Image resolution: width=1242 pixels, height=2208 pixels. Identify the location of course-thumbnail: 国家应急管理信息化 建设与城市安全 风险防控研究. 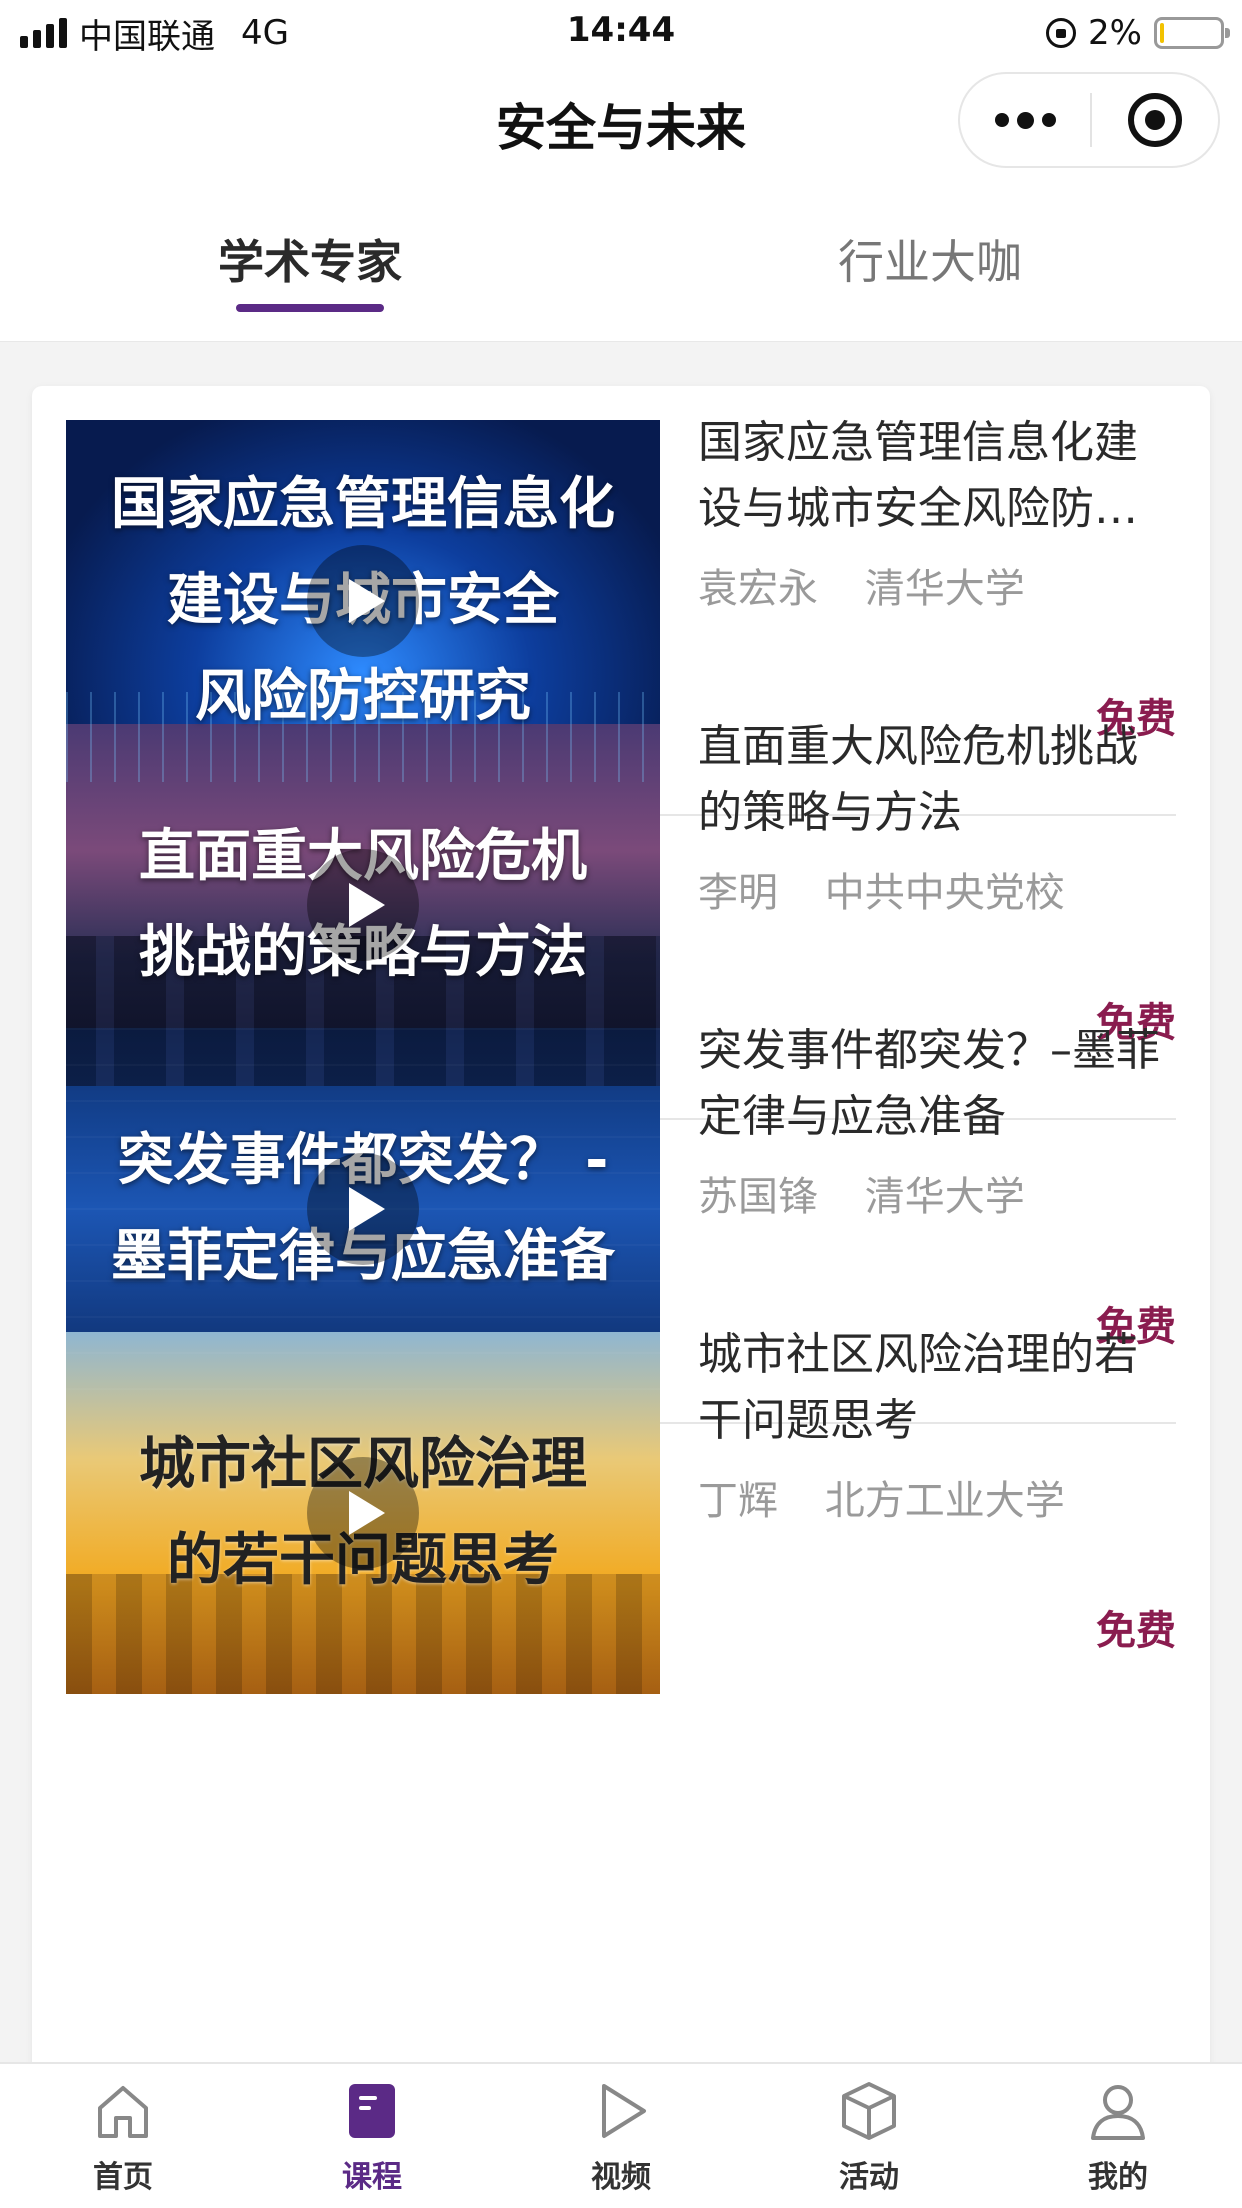
(363, 601).